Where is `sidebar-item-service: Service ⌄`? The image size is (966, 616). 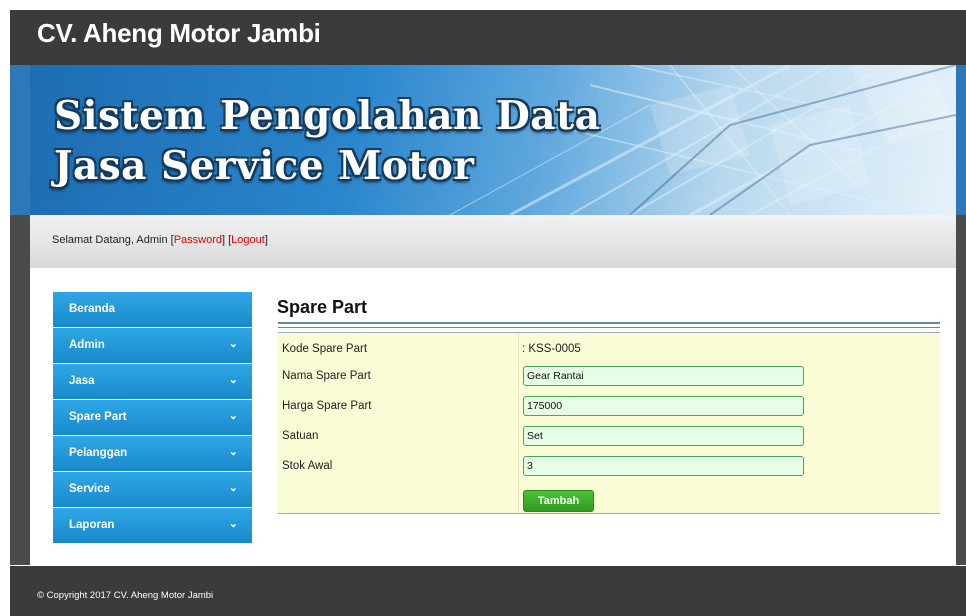 sidebar-item-service: Service ⌄ is located at coordinates (152, 489).